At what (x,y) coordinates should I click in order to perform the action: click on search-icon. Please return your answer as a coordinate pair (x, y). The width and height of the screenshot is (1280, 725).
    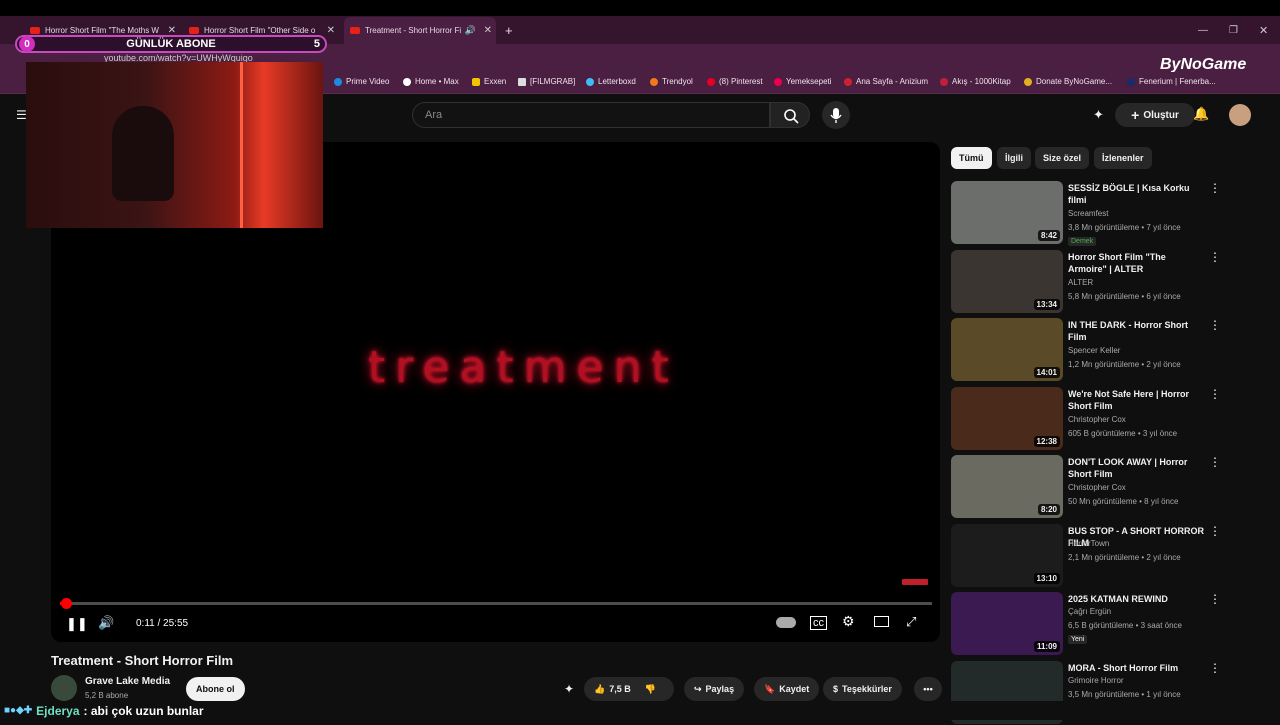
    Looking at the image, I should click on (791, 116).